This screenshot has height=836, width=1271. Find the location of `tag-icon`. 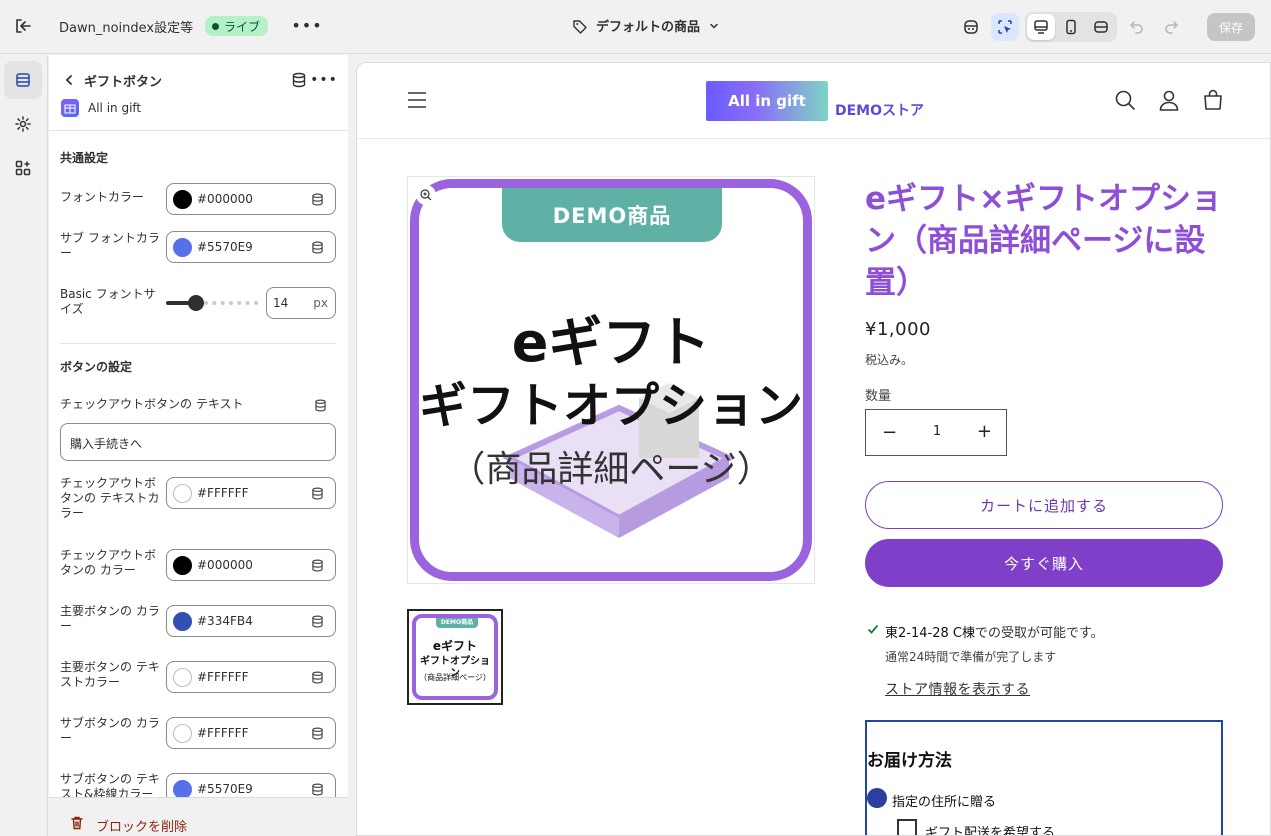

tag-icon is located at coordinates (580, 26).